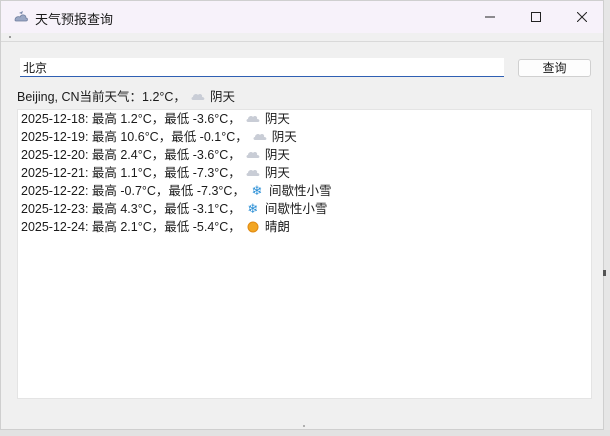 This screenshot has width=610, height=436. Describe the element at coordinates (277, 227) in the screenshot. I see `forecast-condition: 晴朗` at that location.